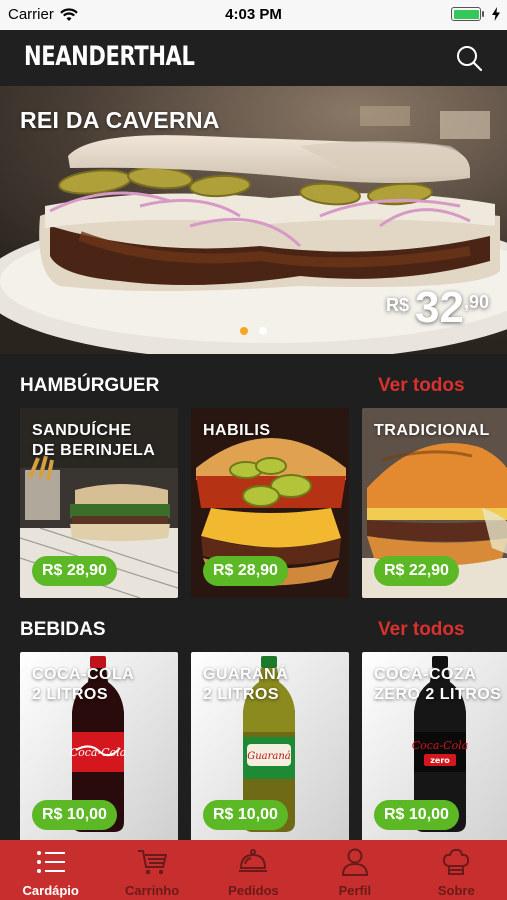 Image resolution: width=507 pixels, height=900 pixels. Describe the element at coordinates (438, 684) in the screenshot. I see `product-name: COCA-COZA ZERO 2 LITROS` at that location.